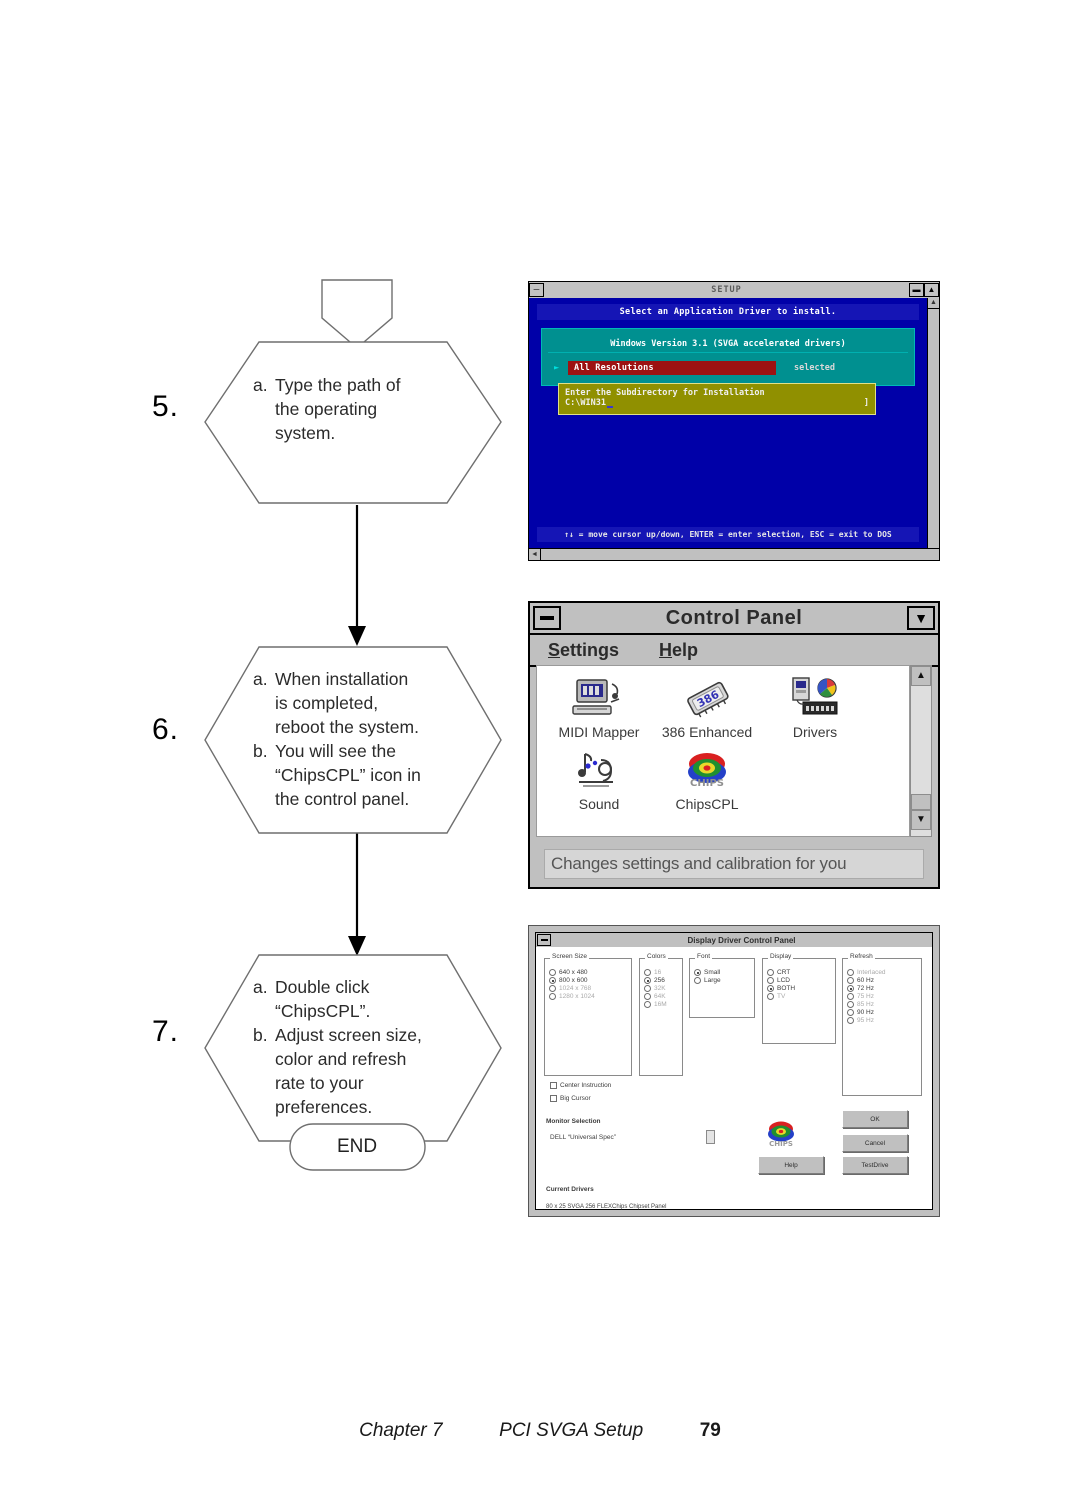 The width and height of the screenshot is (1080, 1511). I want to click on dos-maximize-button: ▲, so click(931, 290).